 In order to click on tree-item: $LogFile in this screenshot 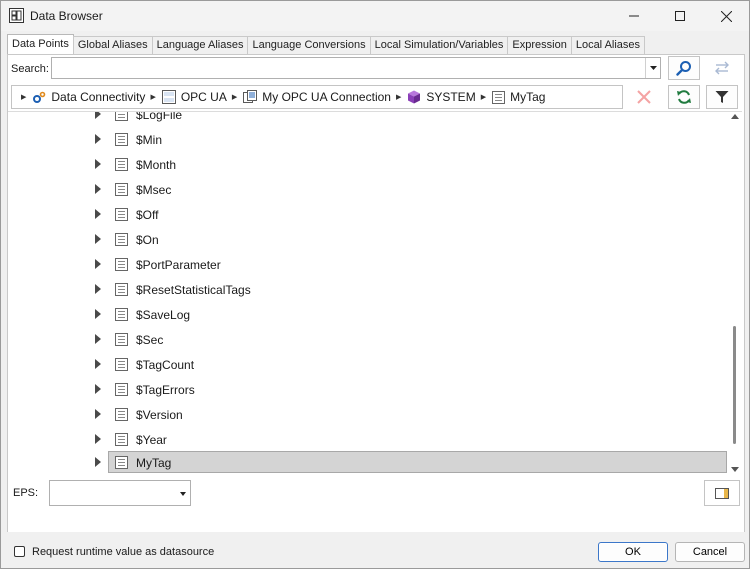, I will do `click(370, 118)`.